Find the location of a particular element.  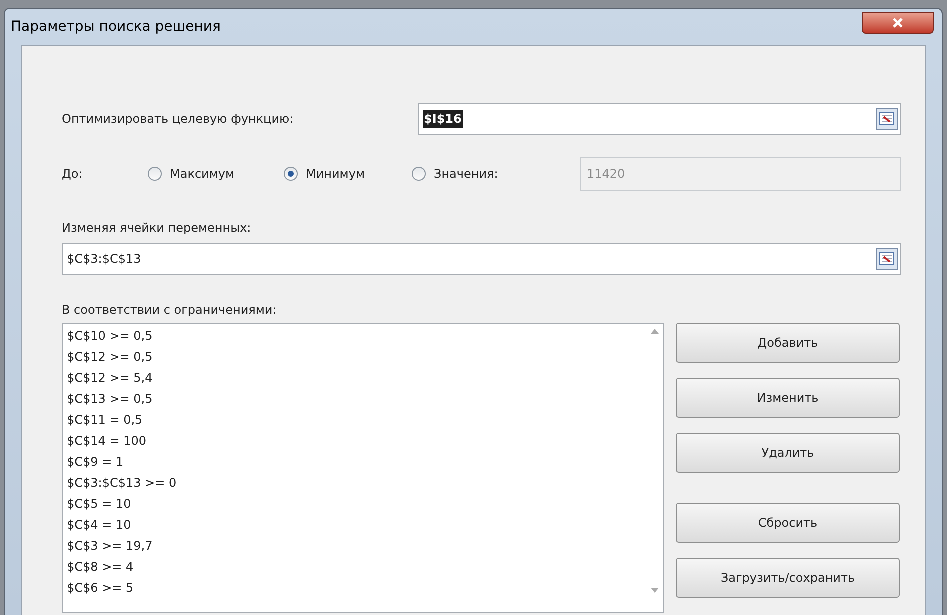

constraint-item: $C$8 >= 4 is located at coordinates (357, 567).